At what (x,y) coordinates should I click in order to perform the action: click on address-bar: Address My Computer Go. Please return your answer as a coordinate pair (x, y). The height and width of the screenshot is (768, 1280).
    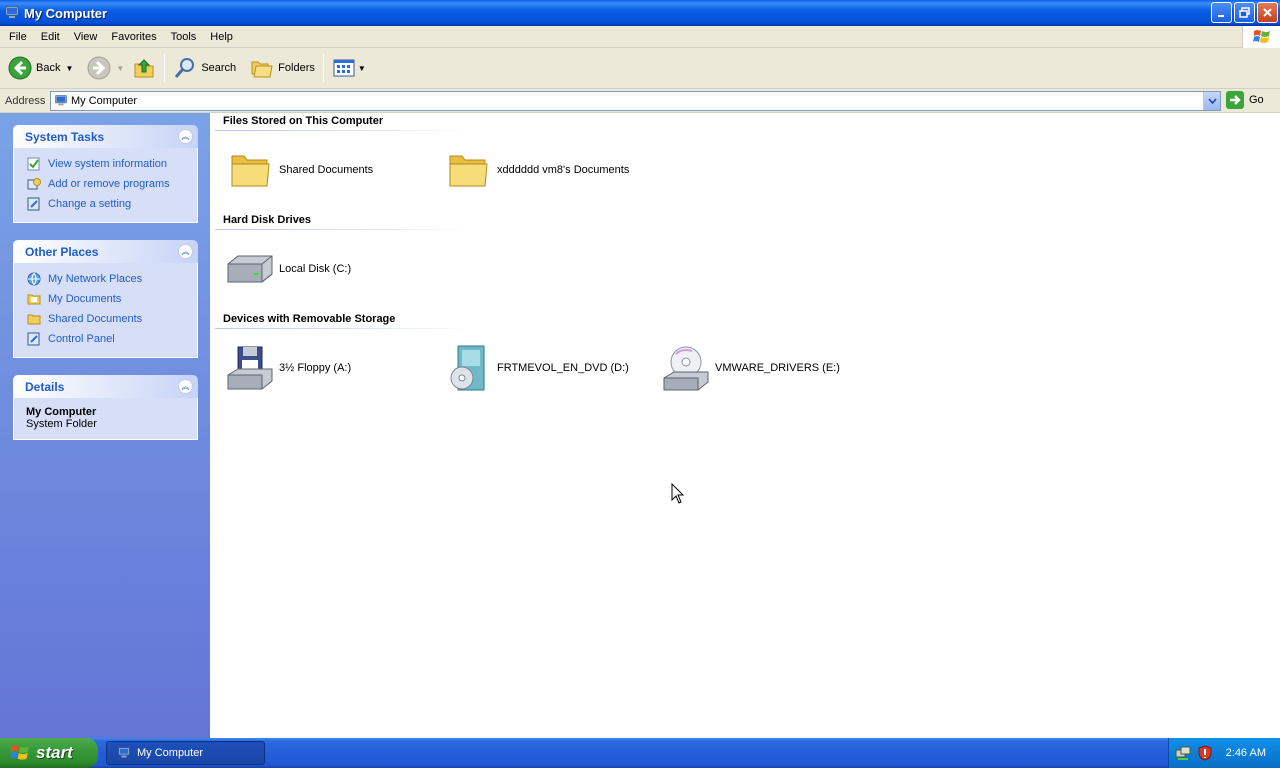
    Looking at the image, I should click on (640, 101).